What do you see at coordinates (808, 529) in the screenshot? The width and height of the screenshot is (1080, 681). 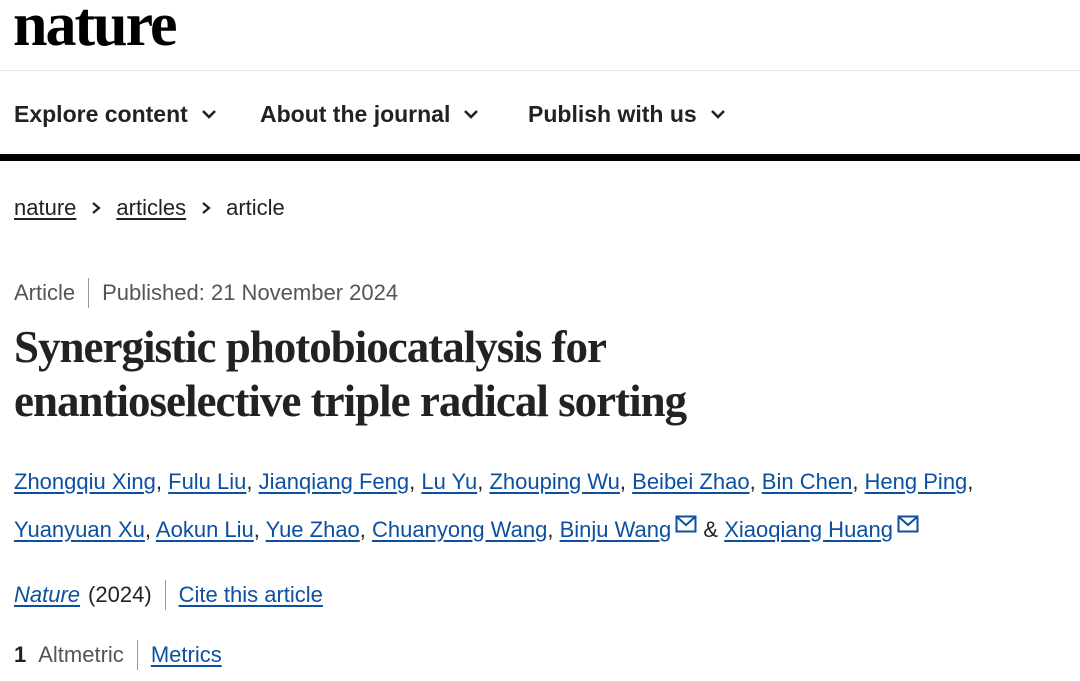 I see `author-link: Xiaoqiang Huang` at bounding box center [808, 529].